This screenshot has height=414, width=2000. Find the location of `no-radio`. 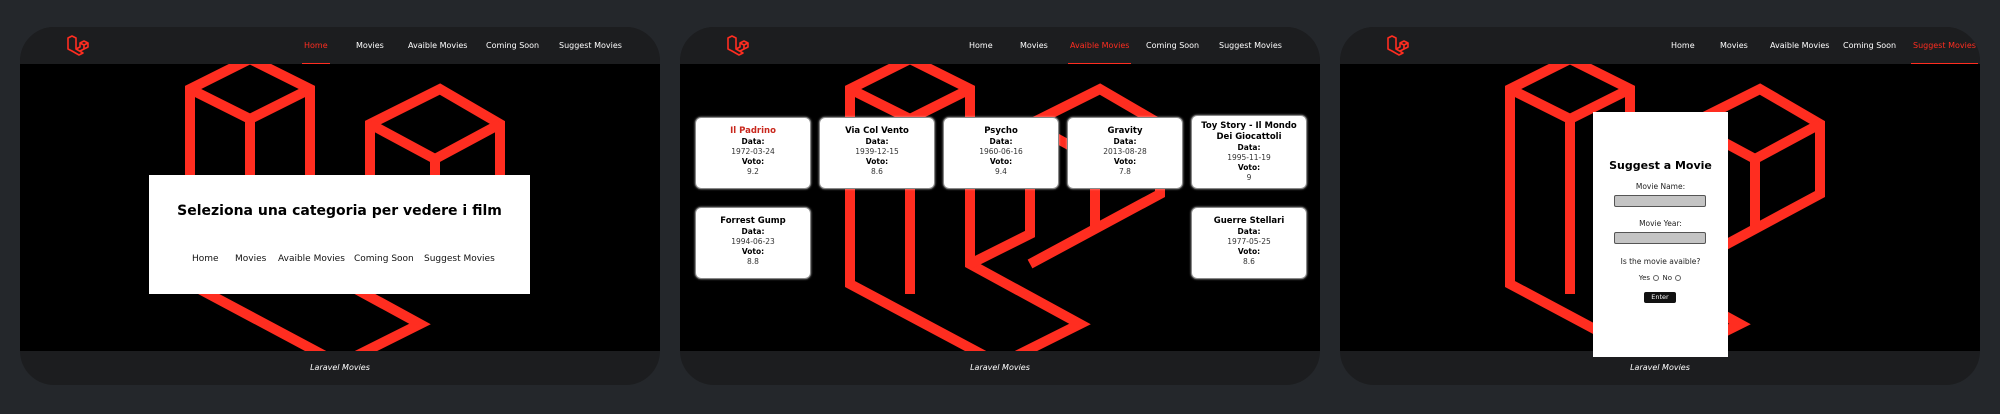

no-radio is located at coordinates (1678, 278).